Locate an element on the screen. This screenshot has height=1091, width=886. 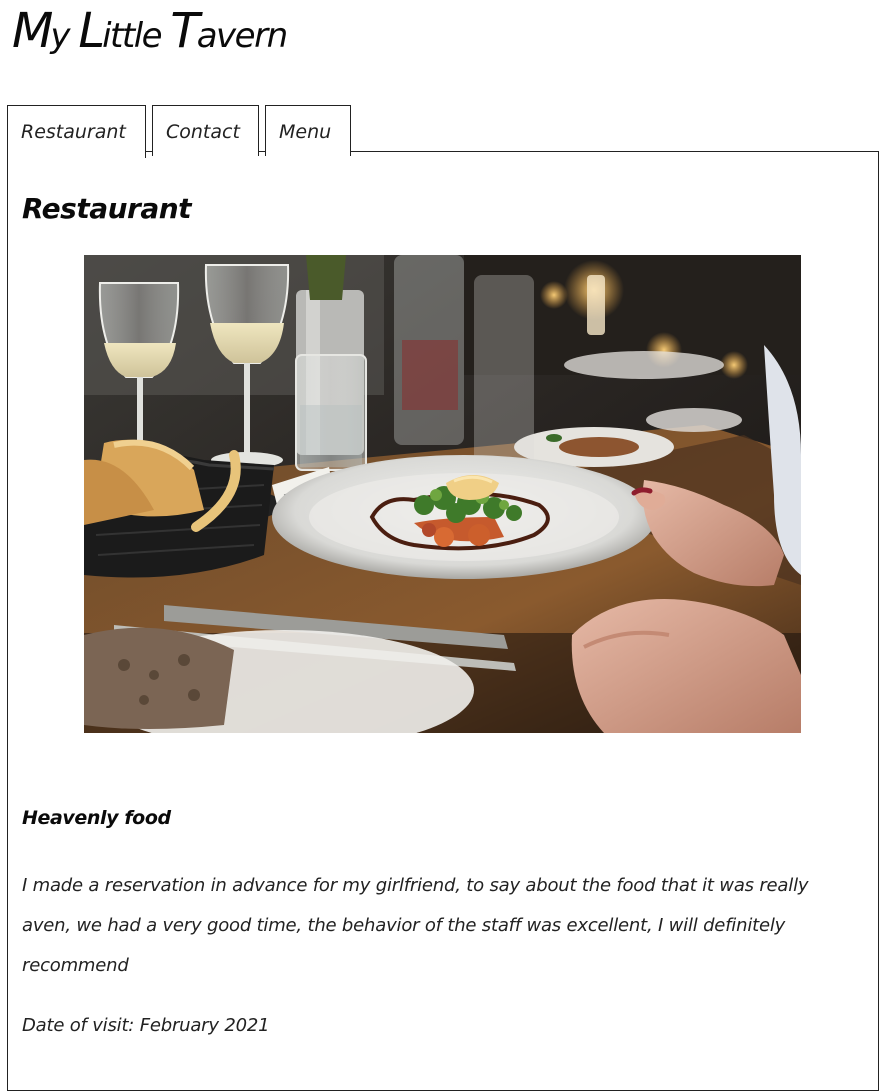
site-title-initial: T is located at coordinates (184, 31).